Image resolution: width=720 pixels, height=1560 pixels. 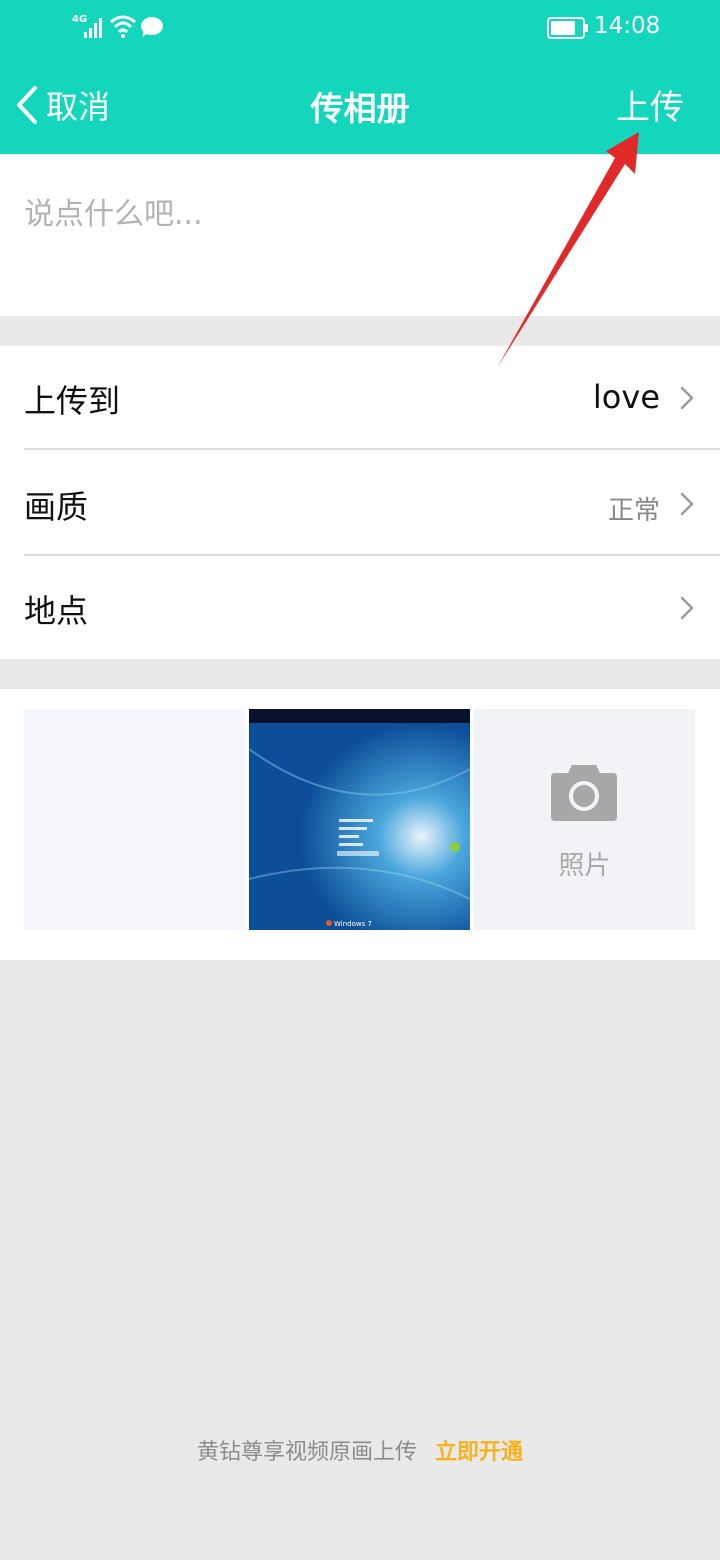 I want to click on upload-destination-label: 上传到, so click(x=72, y=401).